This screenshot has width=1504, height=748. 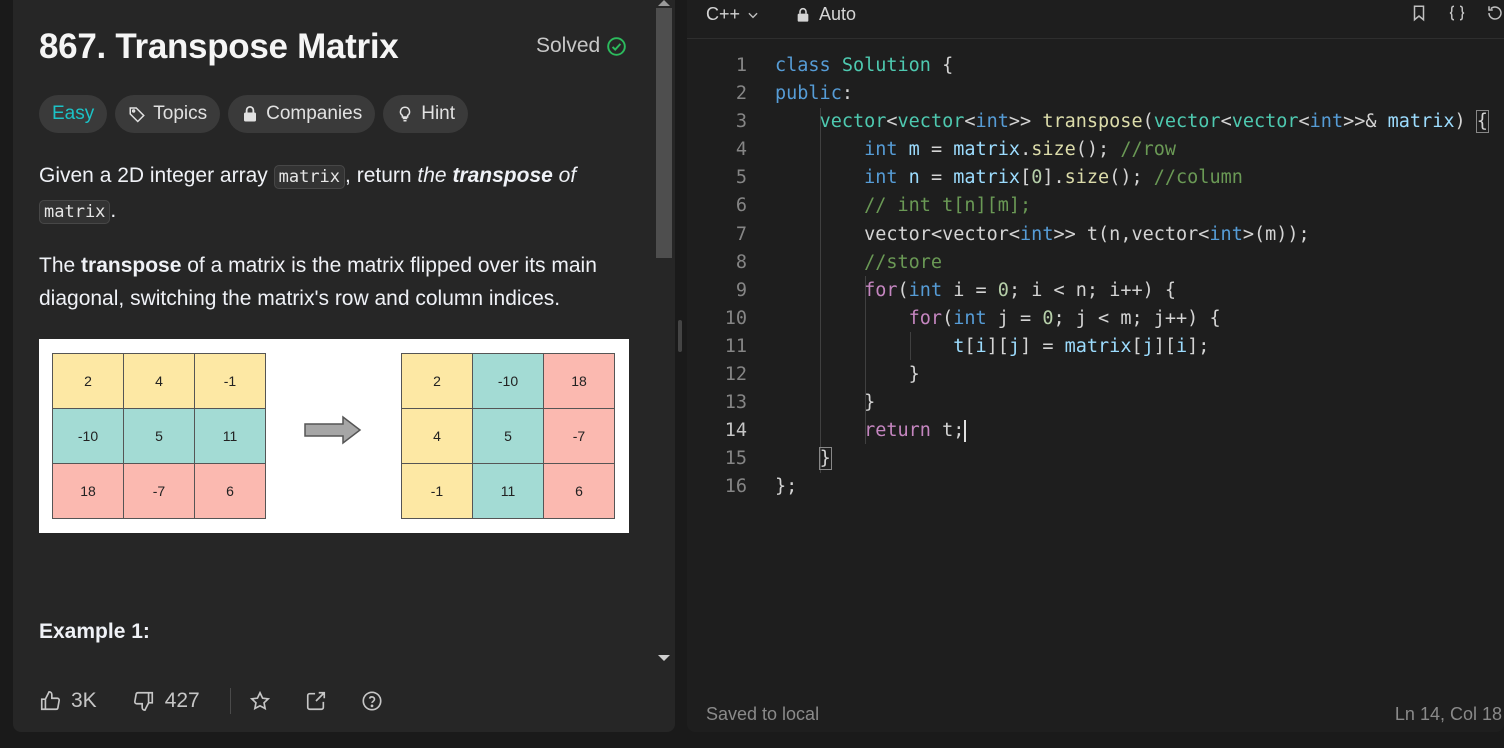 What do you see at coordinates (405, 114) in the screenshot?
I see `lightbulb-icon` at bounding box center [405, 114].